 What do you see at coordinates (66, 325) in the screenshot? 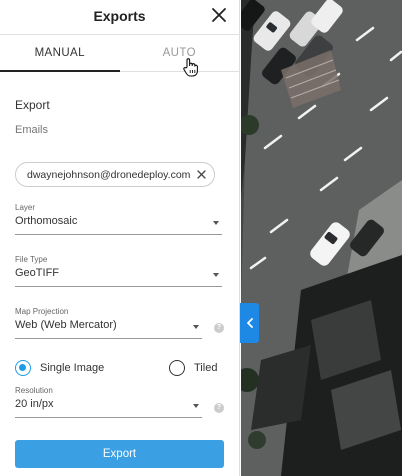
I see `projection-value: Web (Web Mercator)` at bounding box center [66, 325].